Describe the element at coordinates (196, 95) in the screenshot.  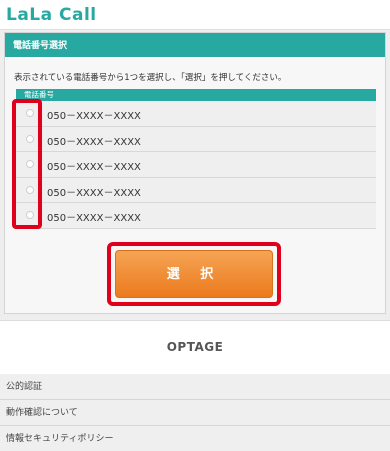
I see `table-header: 電話番号` at that location.